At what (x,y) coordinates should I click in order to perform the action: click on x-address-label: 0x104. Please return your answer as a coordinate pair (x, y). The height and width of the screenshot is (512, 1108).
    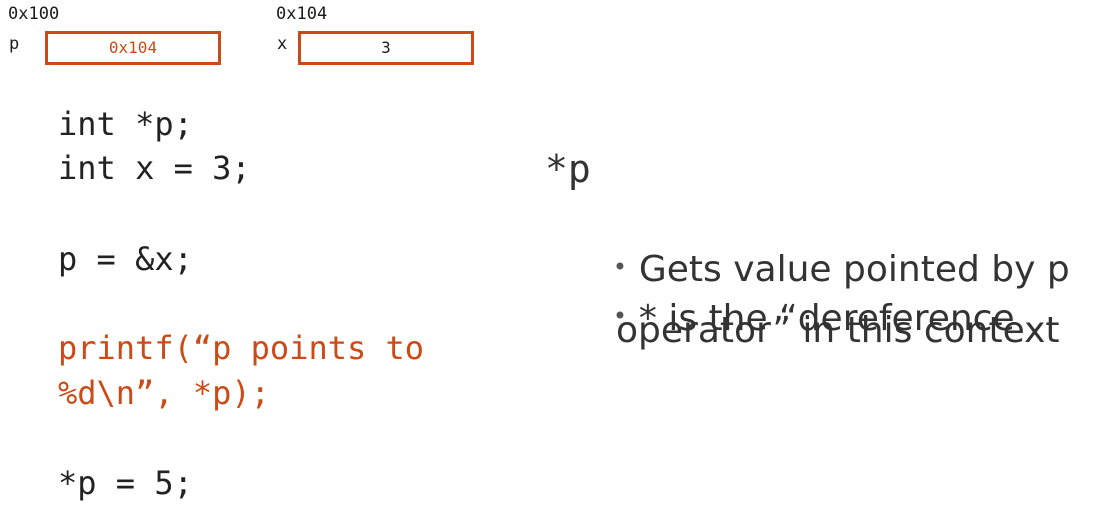
    Looking at the image, I should click on (302, 14).